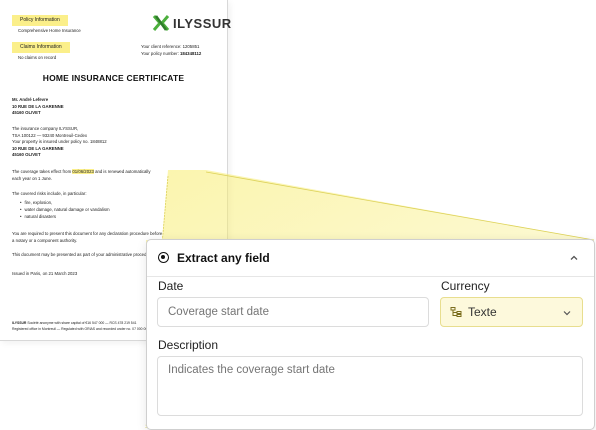  Describe the element at coordinates (188, 345) in the screenshot. I see `description-label: Description` at that location.